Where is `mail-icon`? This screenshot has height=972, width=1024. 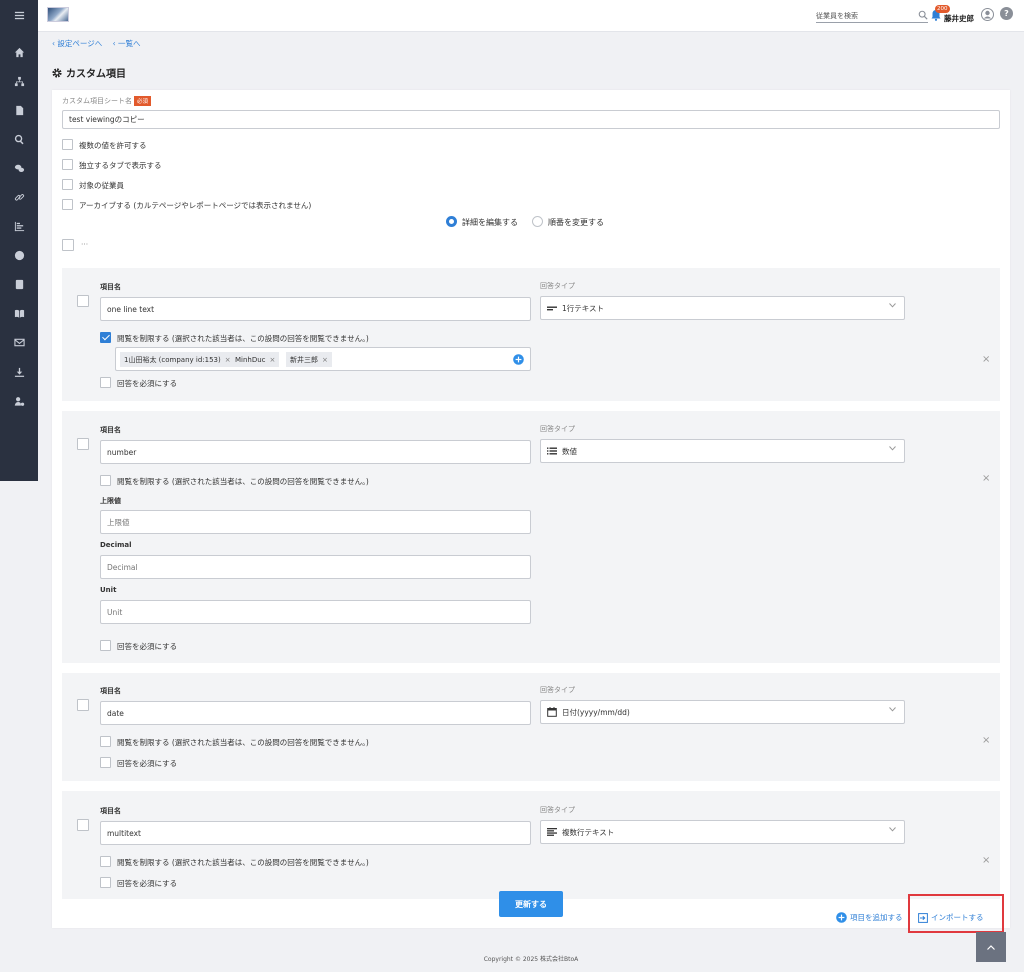 mail-icon is located at coordinates (19, 342).